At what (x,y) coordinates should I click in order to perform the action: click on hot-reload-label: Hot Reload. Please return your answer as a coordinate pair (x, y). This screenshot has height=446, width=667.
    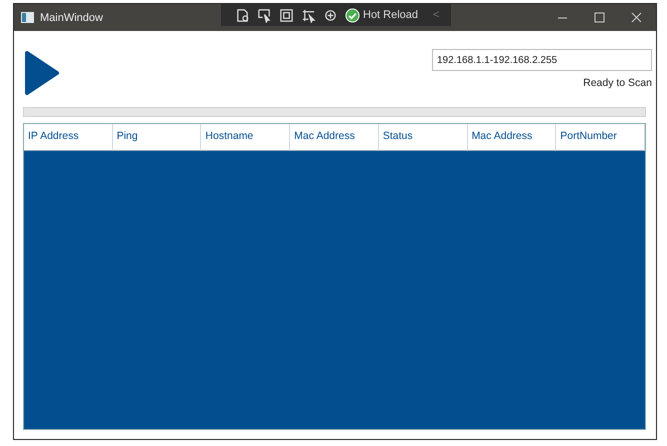
    Looking at the image, I should click on (390, 15).